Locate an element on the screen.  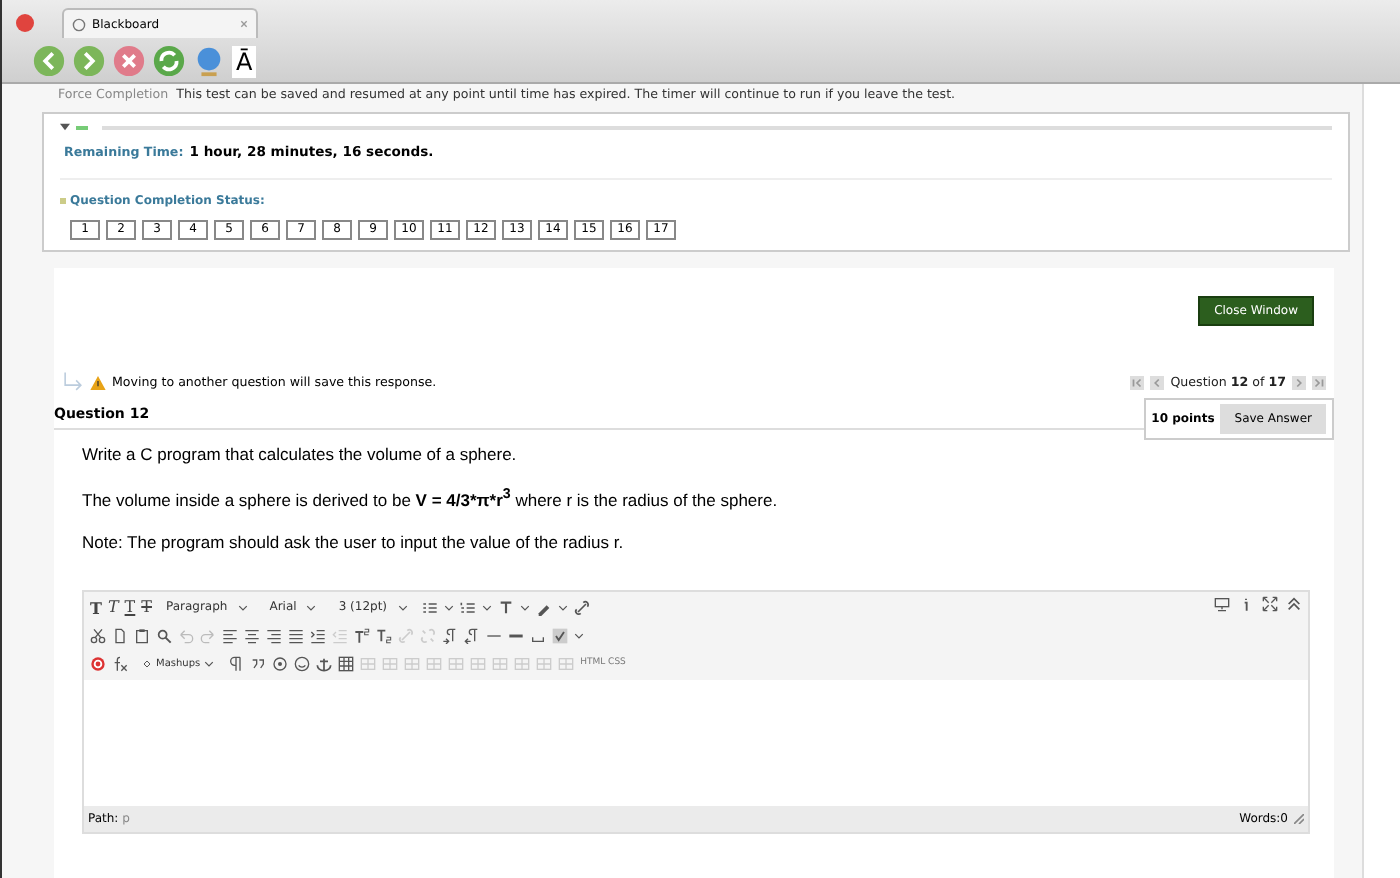
collapse-toolbar-icon is located at coordinates (1294, 603).